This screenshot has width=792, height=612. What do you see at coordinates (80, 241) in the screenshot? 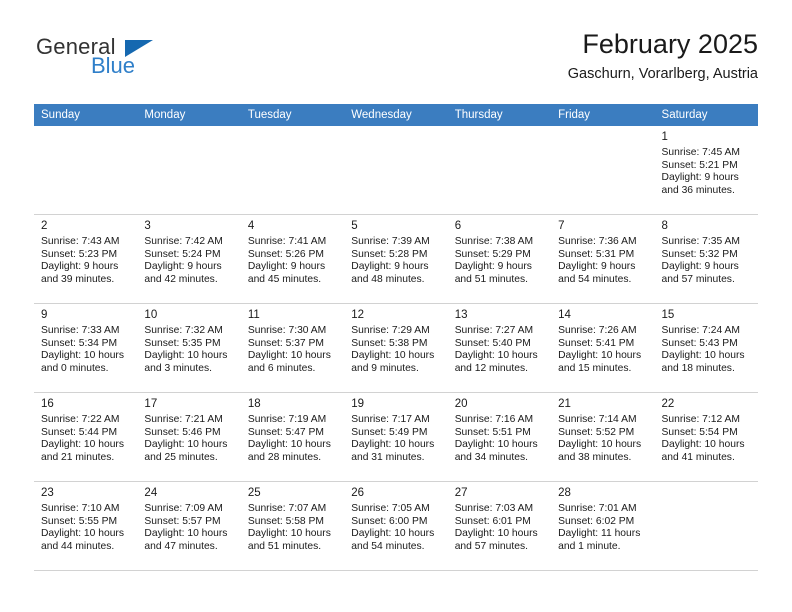
I see `sunrise-text: Sunrise: 7:43 AM` at bounding box center [80, 241].